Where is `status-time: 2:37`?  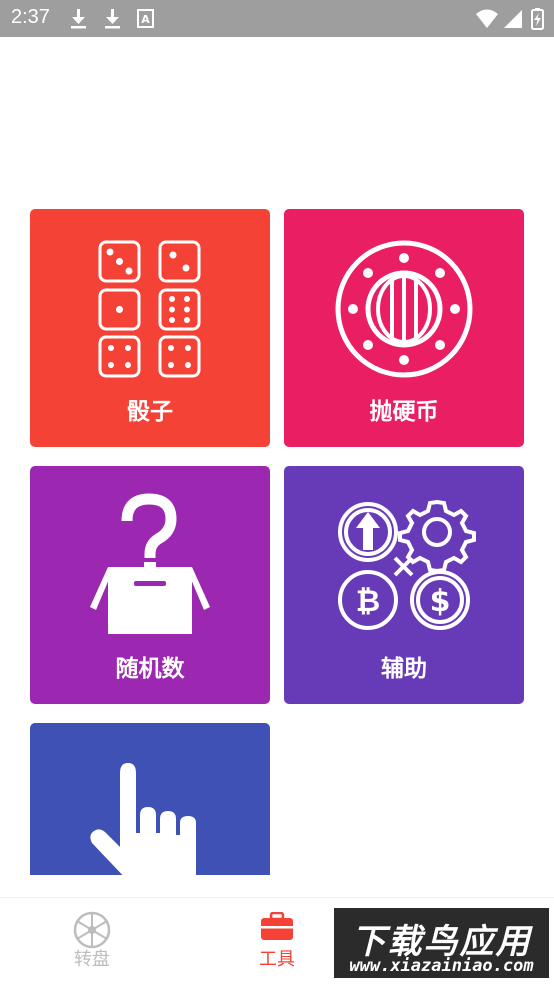
status-time: 2:37 is located at coordinates (30, 17).